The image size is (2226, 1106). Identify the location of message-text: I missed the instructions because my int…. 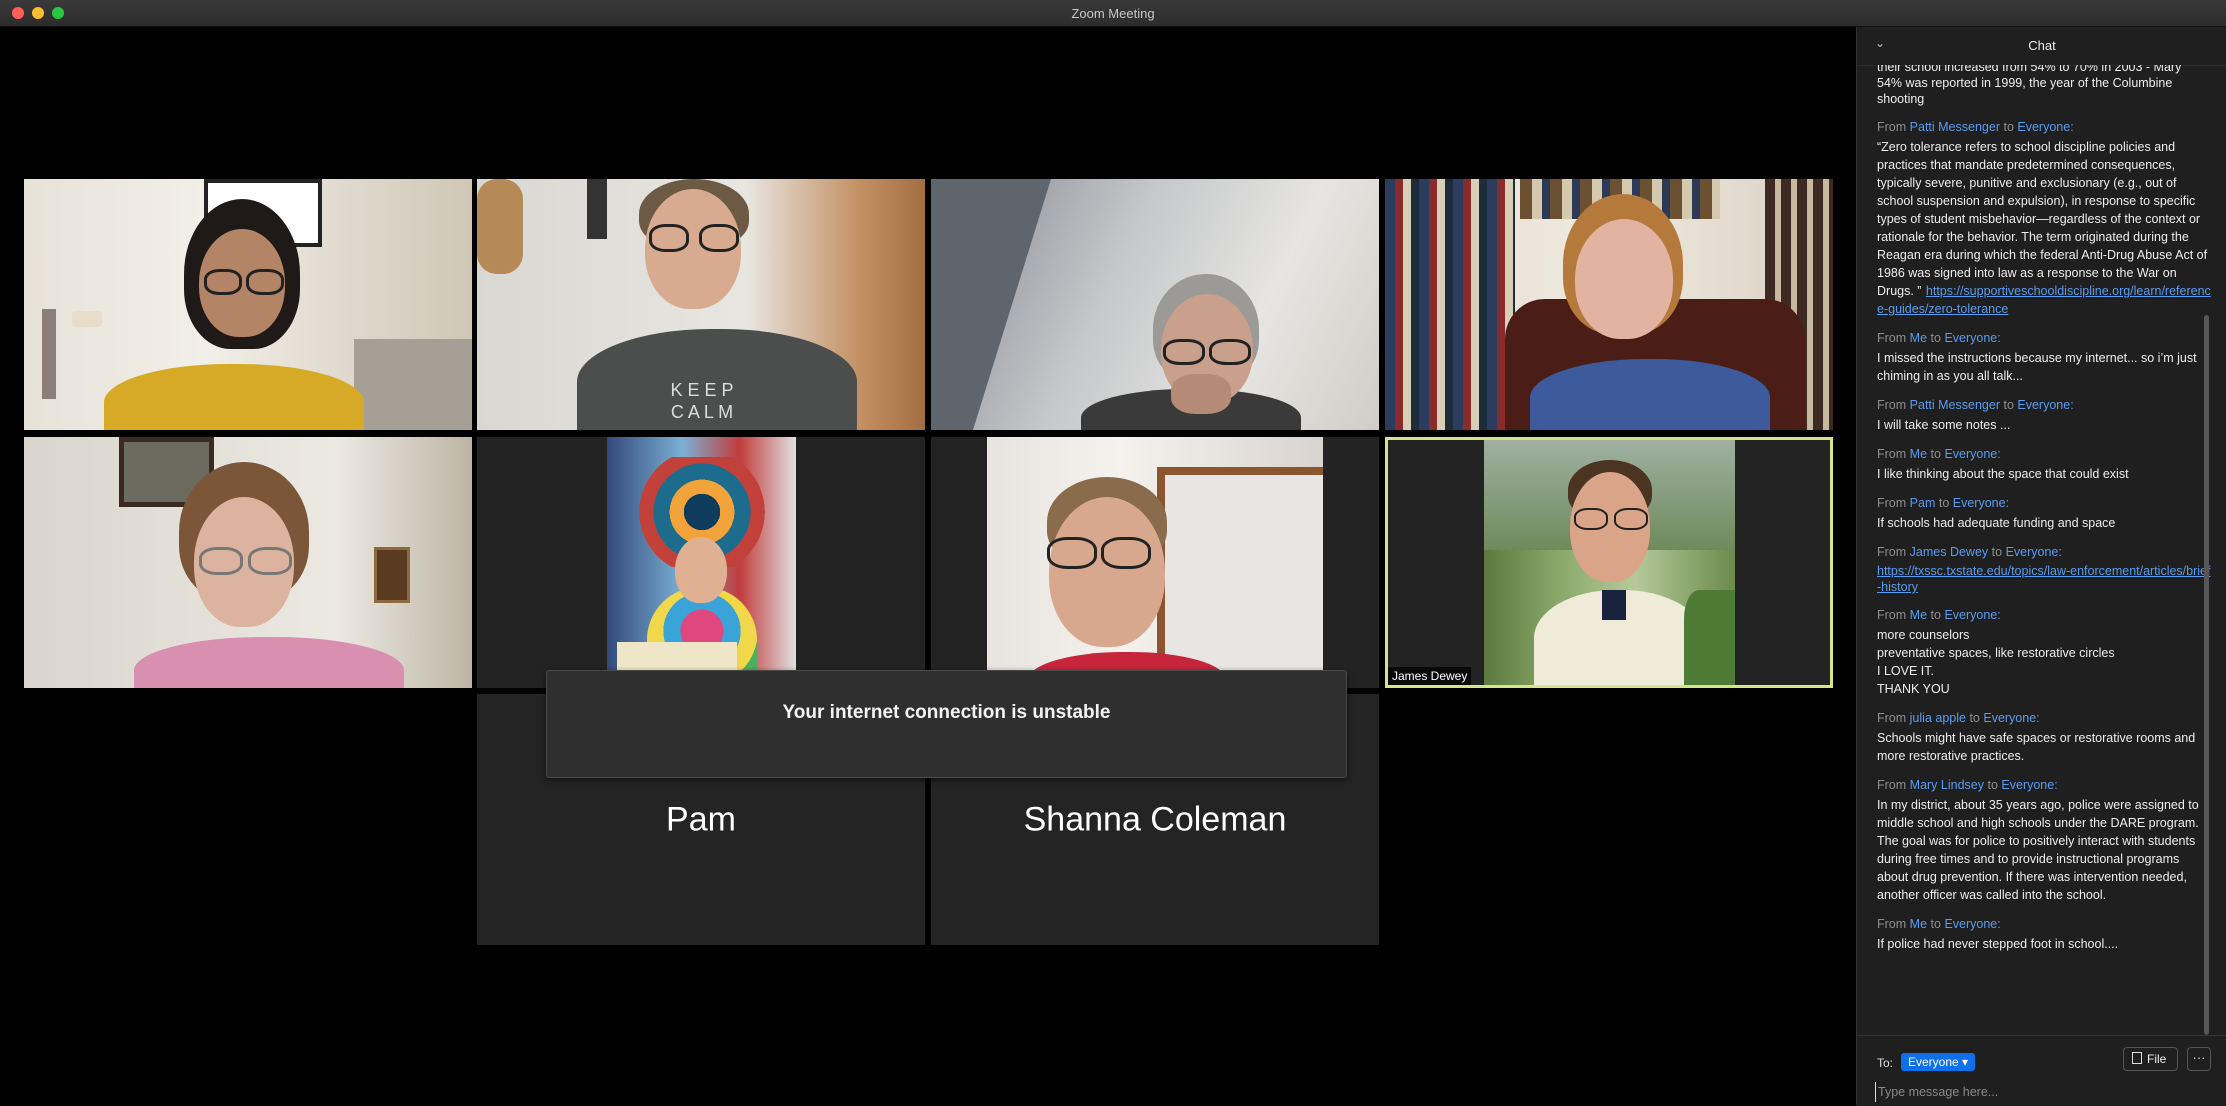
(2037, 367).